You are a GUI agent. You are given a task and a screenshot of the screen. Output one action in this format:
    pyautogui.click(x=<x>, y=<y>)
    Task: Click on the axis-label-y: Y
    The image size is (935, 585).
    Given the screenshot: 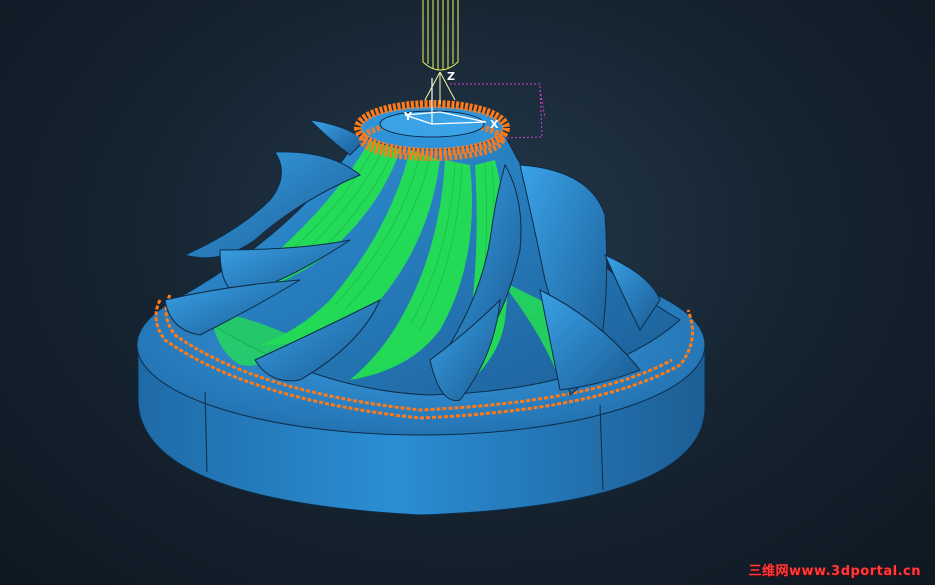 What is the action you would take?
    pyautogui.click(x=408, y=116)
    